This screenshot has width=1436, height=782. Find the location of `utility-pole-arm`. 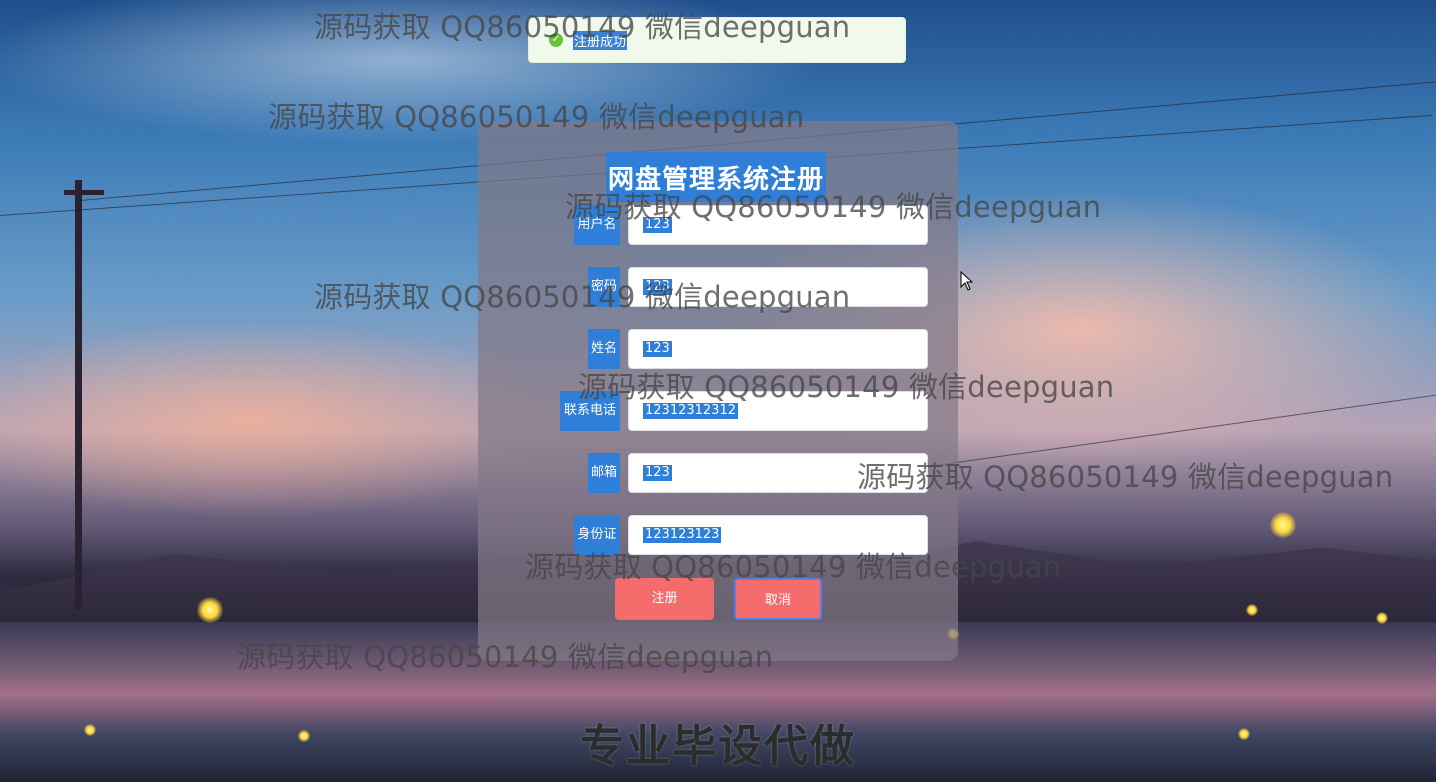

utility-pole-arm is located at coordinates (84, 192).